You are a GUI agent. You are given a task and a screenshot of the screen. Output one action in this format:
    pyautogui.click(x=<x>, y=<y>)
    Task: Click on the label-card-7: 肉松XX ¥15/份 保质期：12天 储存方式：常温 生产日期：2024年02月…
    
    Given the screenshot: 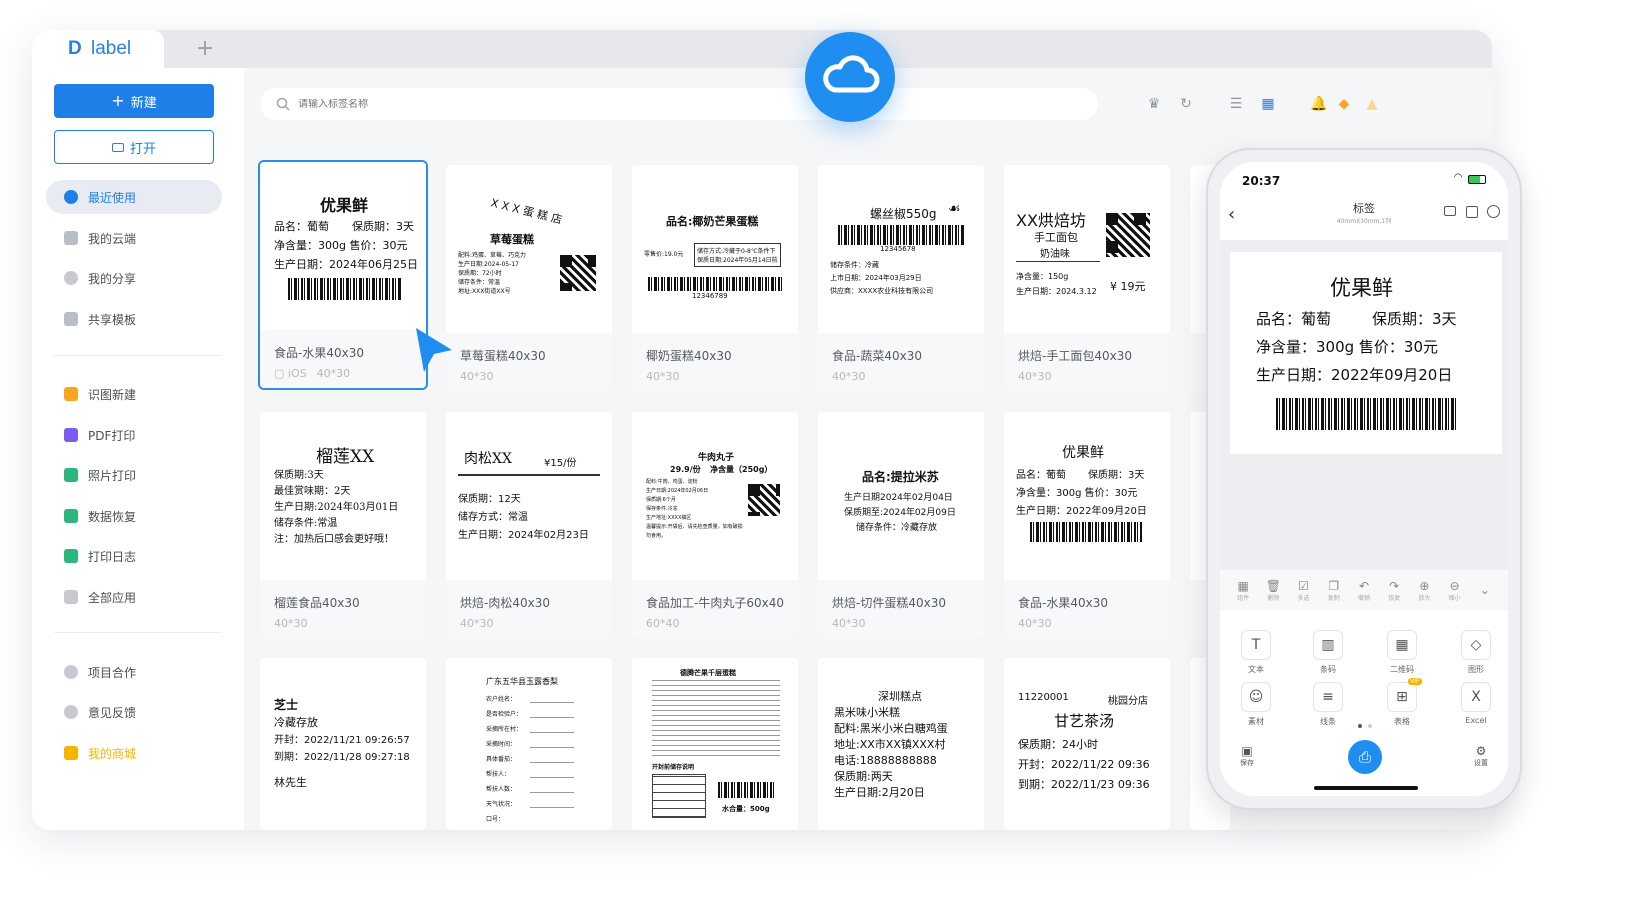 What is the action you would take?
    pyautogui.click(x=529, y=525)
    